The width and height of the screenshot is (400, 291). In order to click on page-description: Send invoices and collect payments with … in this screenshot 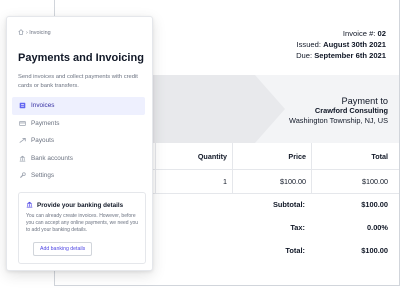, I will do `click(78, 81)`.